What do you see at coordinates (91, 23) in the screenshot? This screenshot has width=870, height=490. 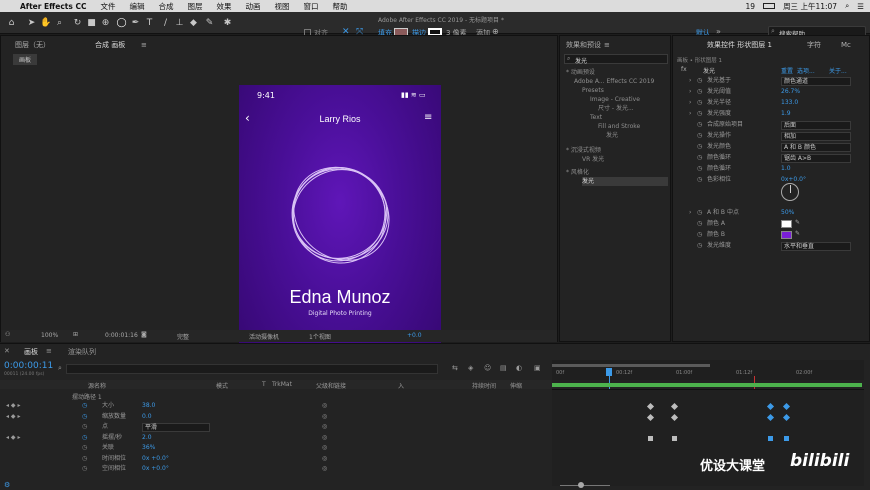 I see `camera-tool-icon: ■` at bounding box center [91, 23].